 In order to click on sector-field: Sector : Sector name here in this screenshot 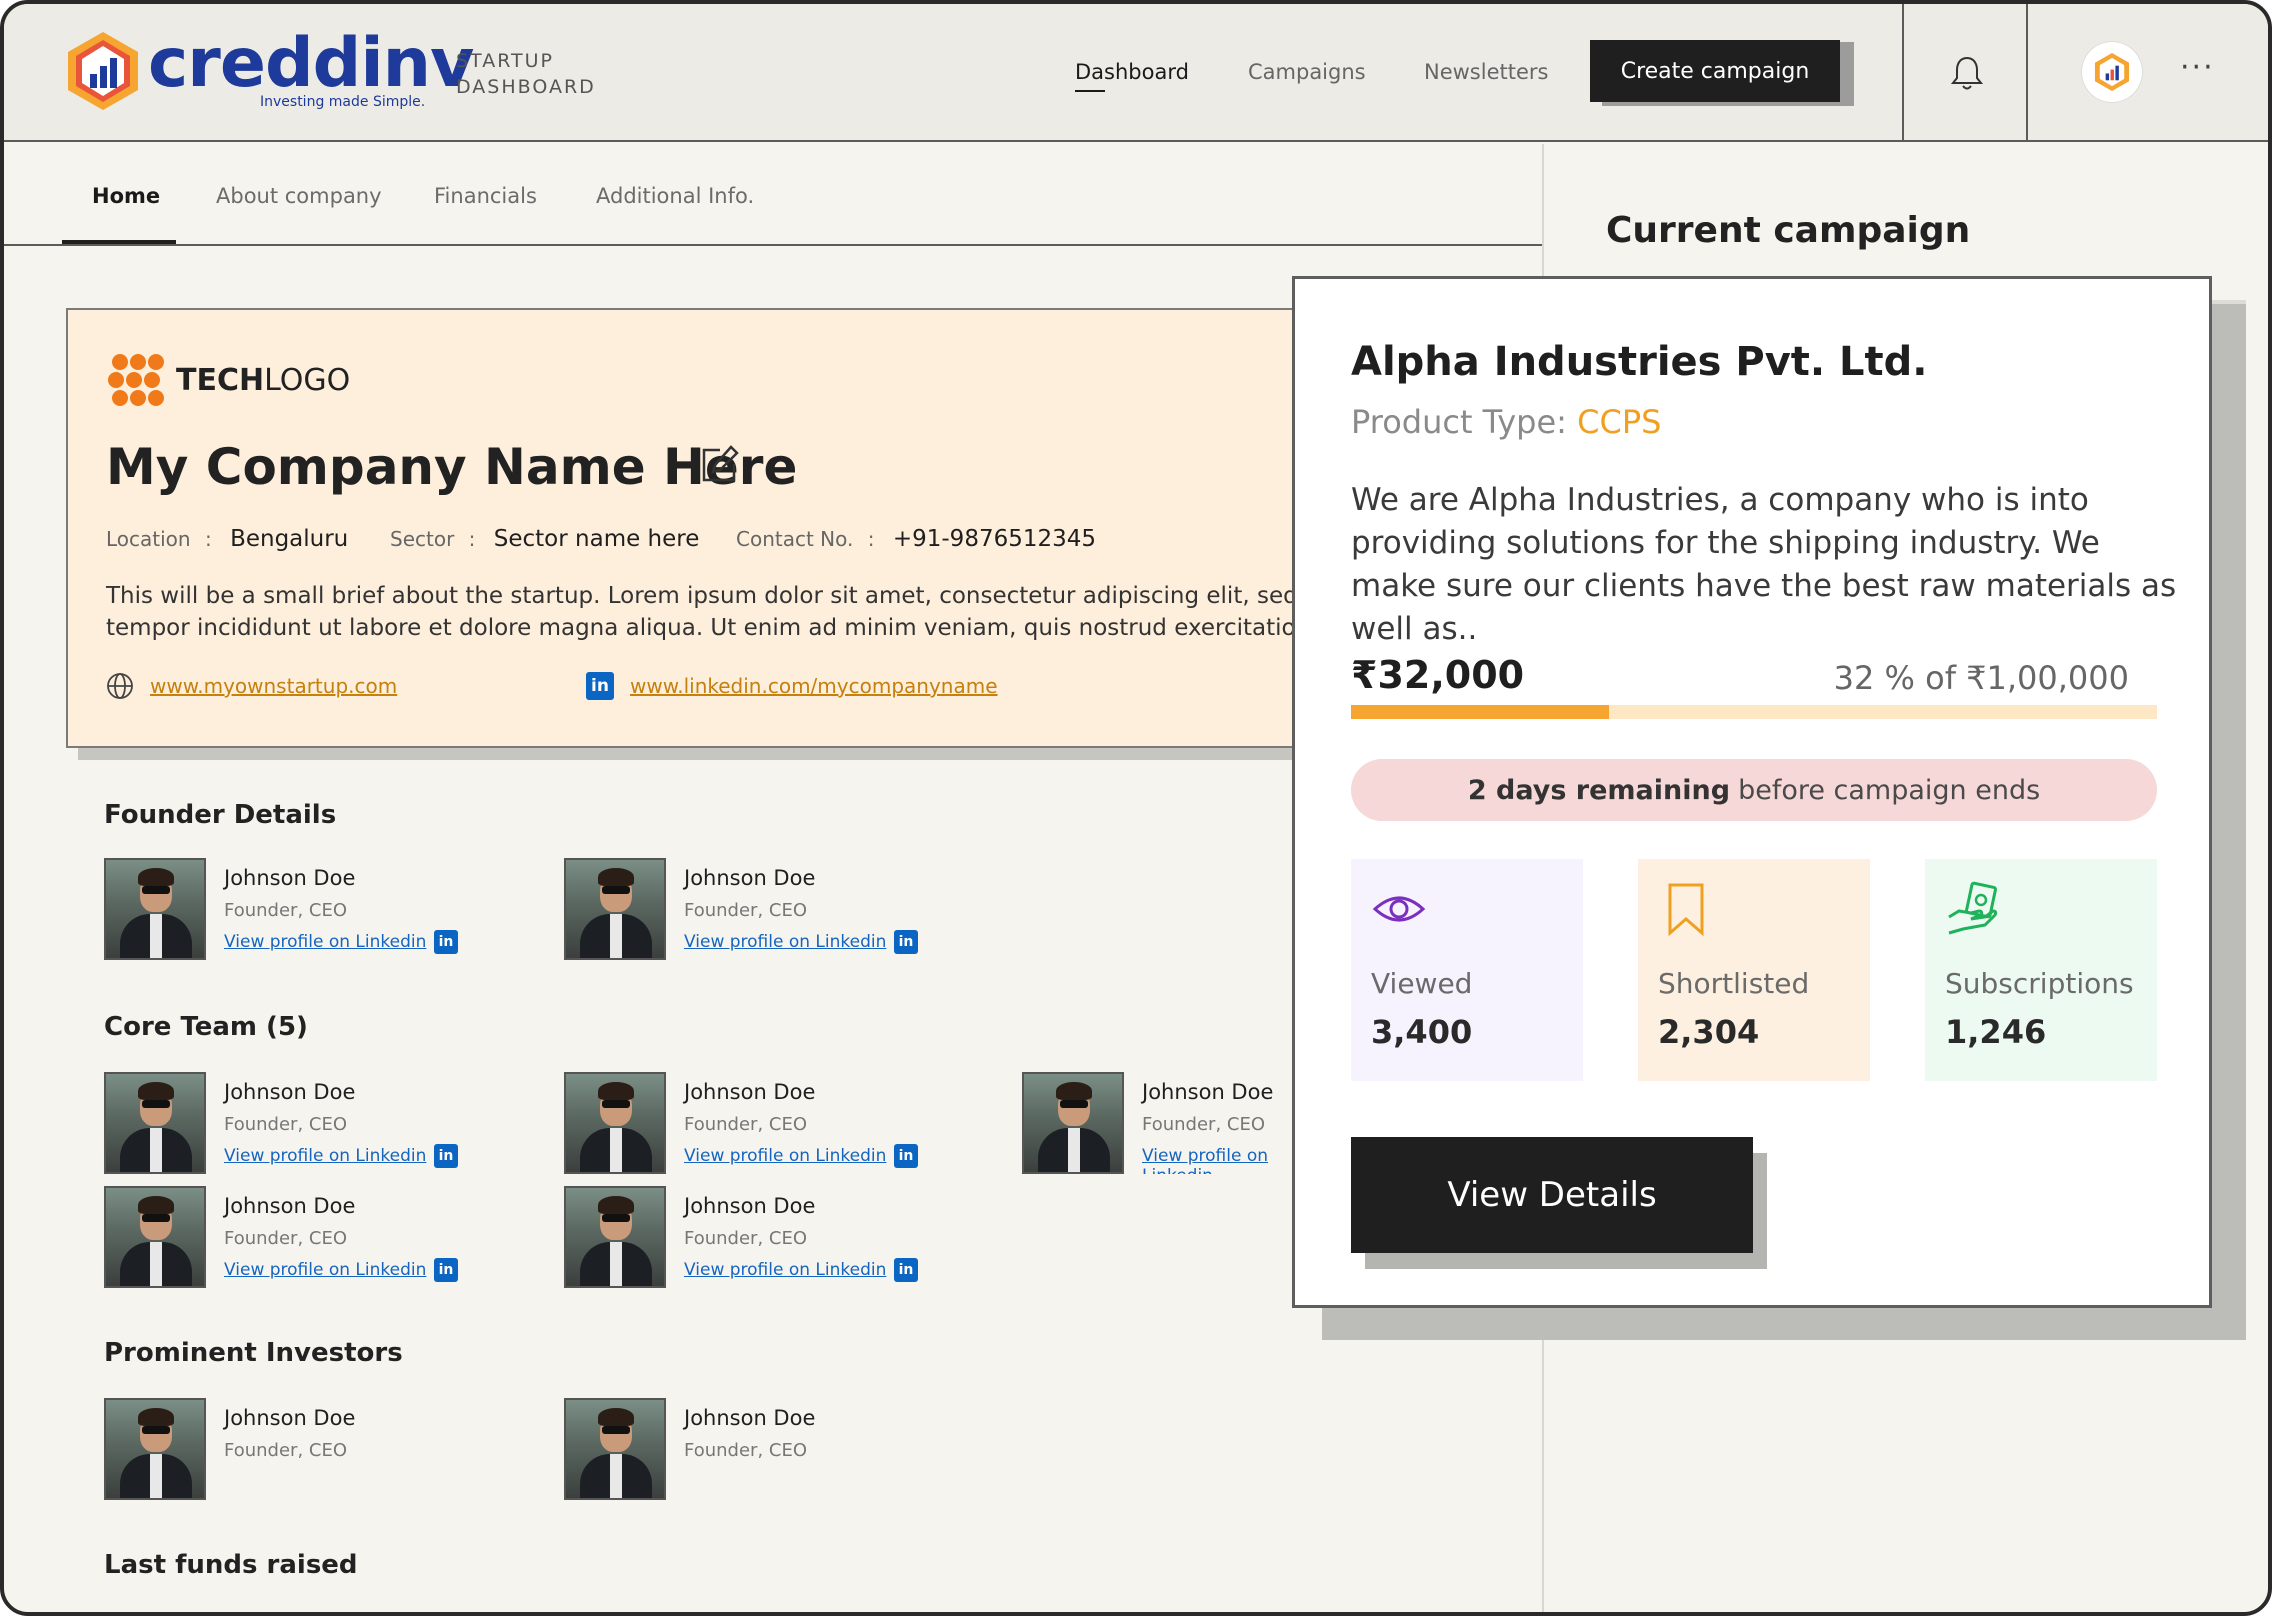, I will do `click(544, 539)`.